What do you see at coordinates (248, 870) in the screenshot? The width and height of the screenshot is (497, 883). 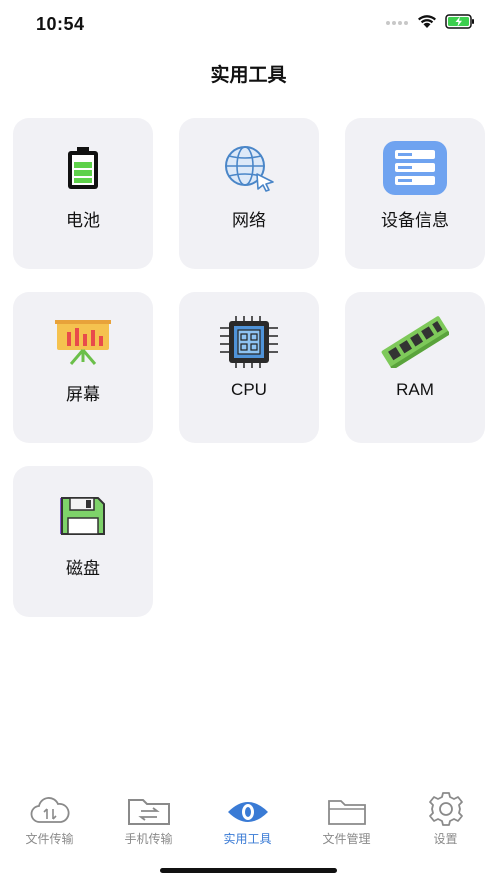 I see `home-indicator` at bounding box center [248, 870].